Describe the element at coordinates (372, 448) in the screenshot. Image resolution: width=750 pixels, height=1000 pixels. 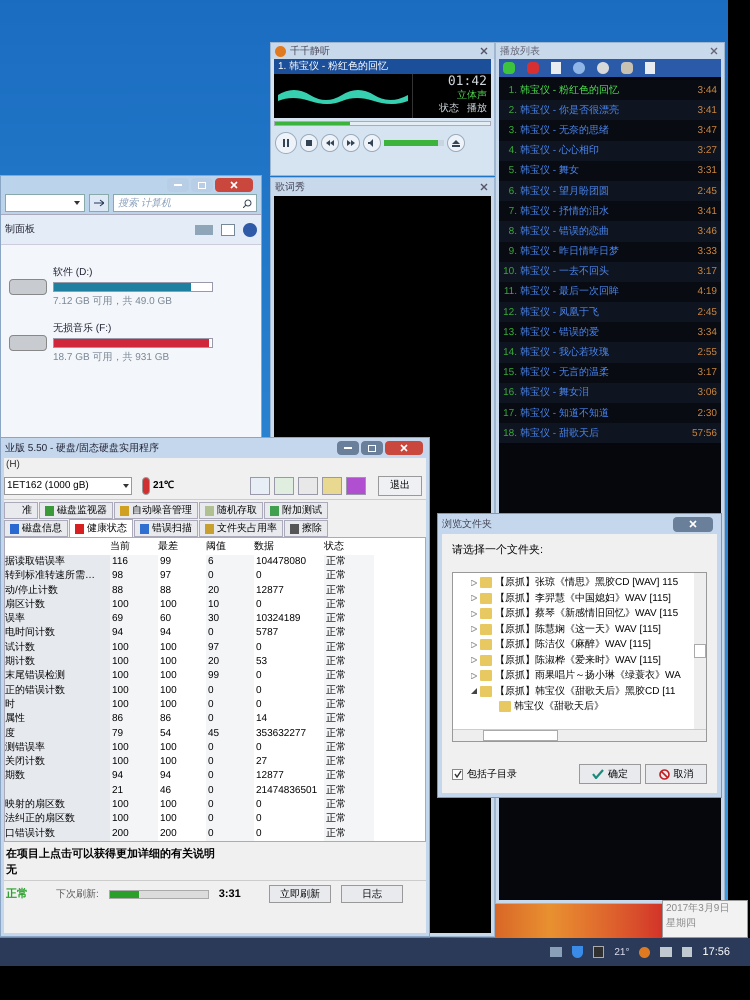
I see `maximize-button` at that location.